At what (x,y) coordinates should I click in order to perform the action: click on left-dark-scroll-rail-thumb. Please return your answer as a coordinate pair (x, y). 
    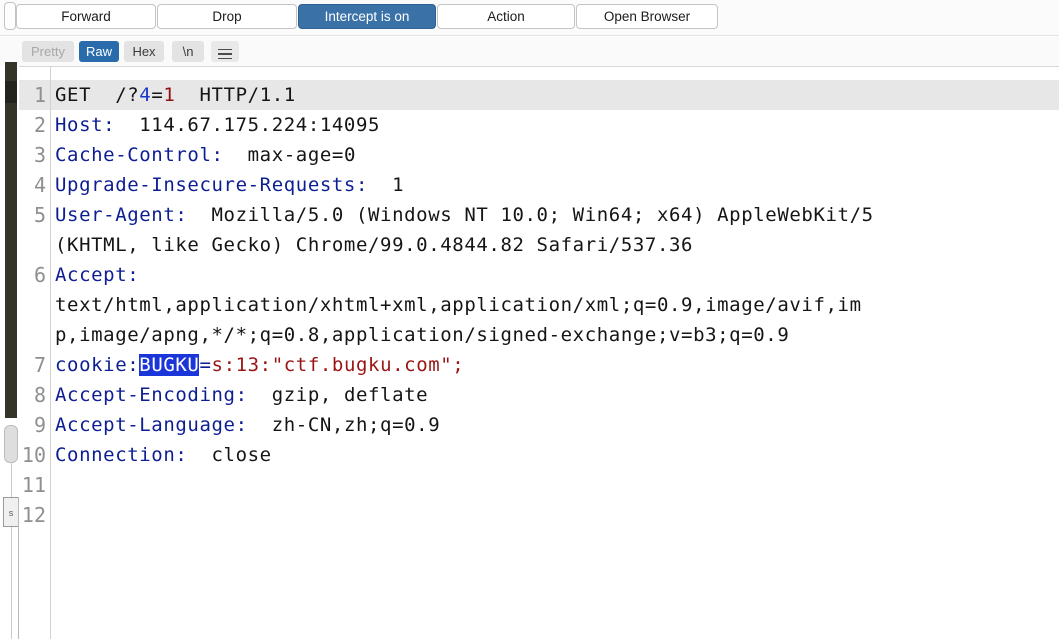
    Looking at the image, I should click on (11, 92).